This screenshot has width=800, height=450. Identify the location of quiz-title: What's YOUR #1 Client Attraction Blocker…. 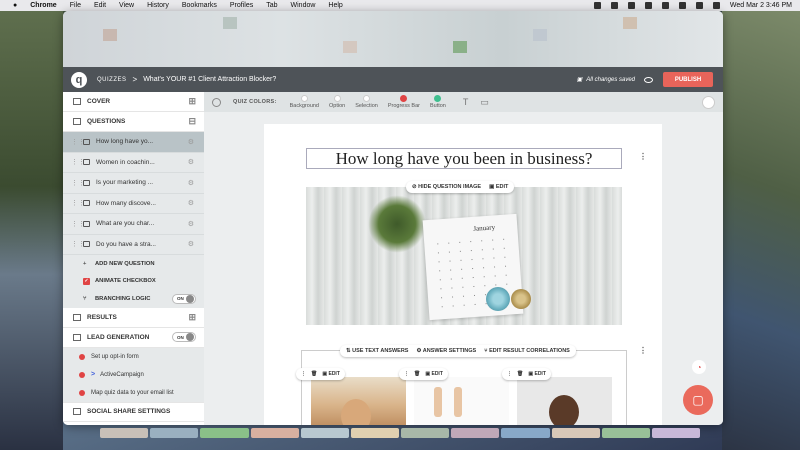
(209, 79).